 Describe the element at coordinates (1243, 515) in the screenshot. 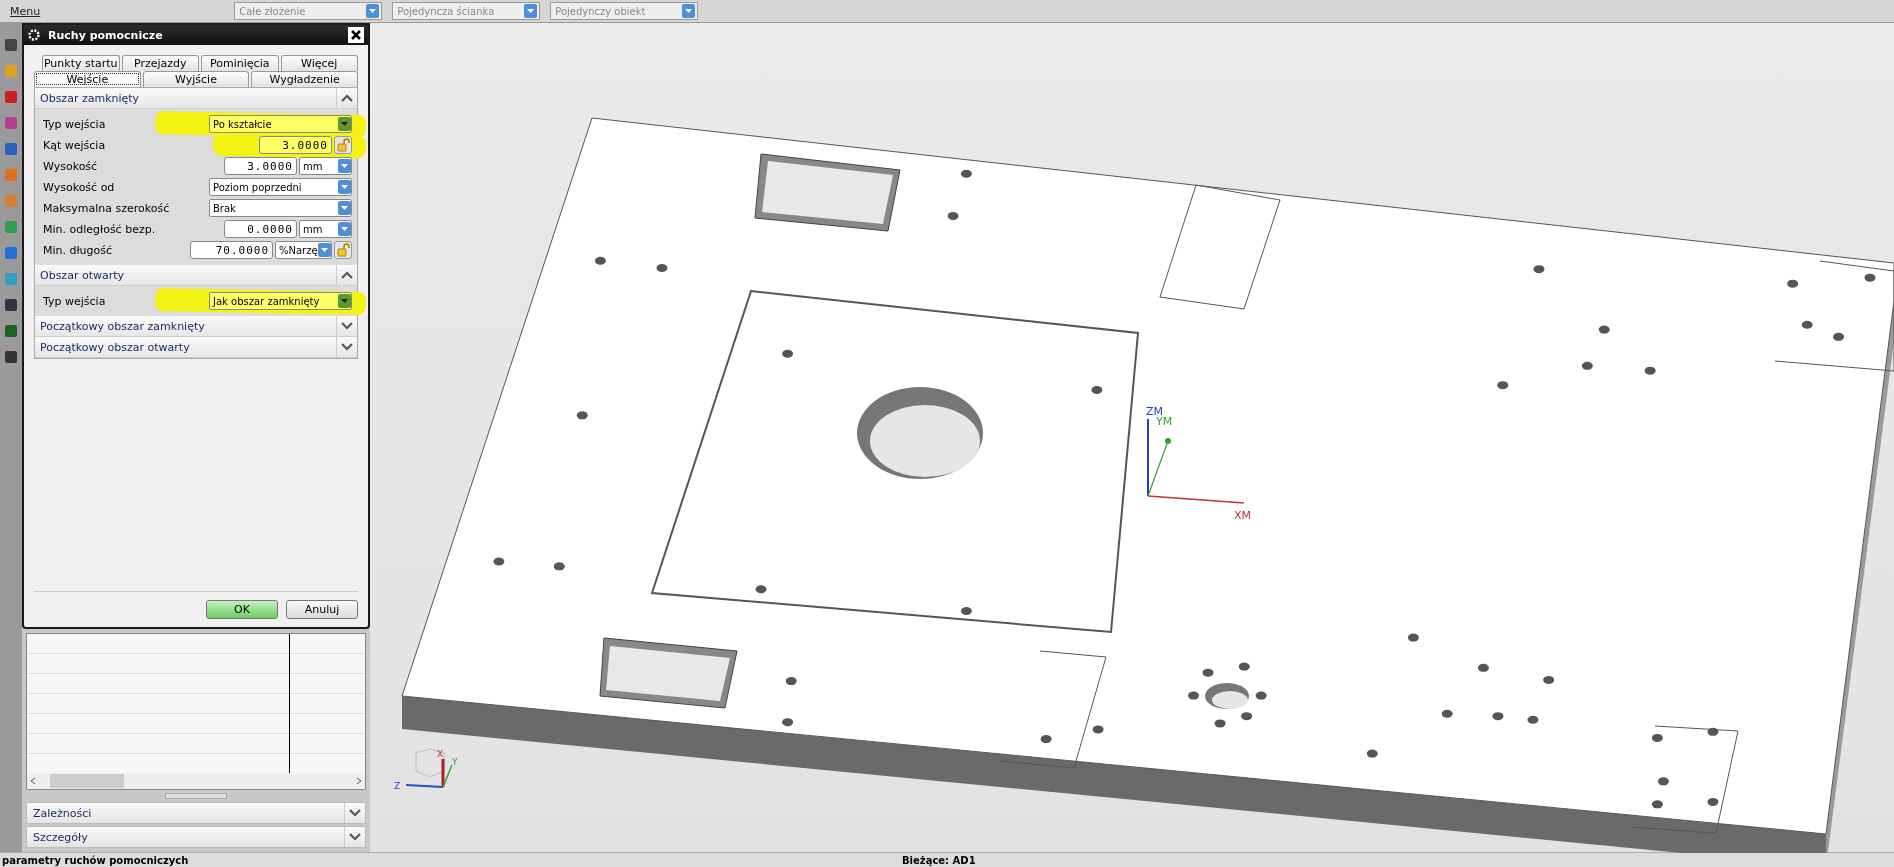

I see `axis-label: XM` at that location.